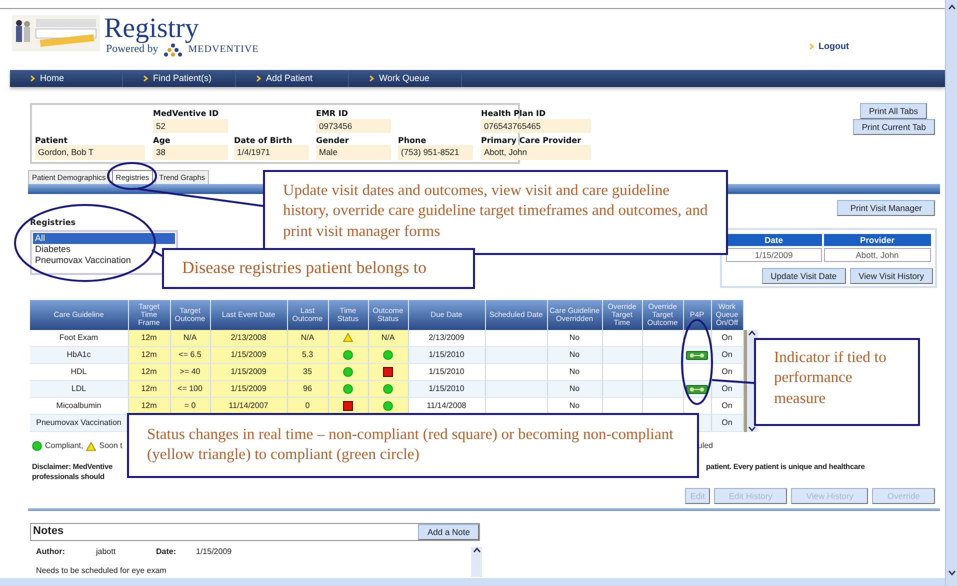 The height and width of the screenshot is (586, 957). Describe the element at coordinates (828, 46) in the screenshot. I see `logout-link: Logout` at that location.